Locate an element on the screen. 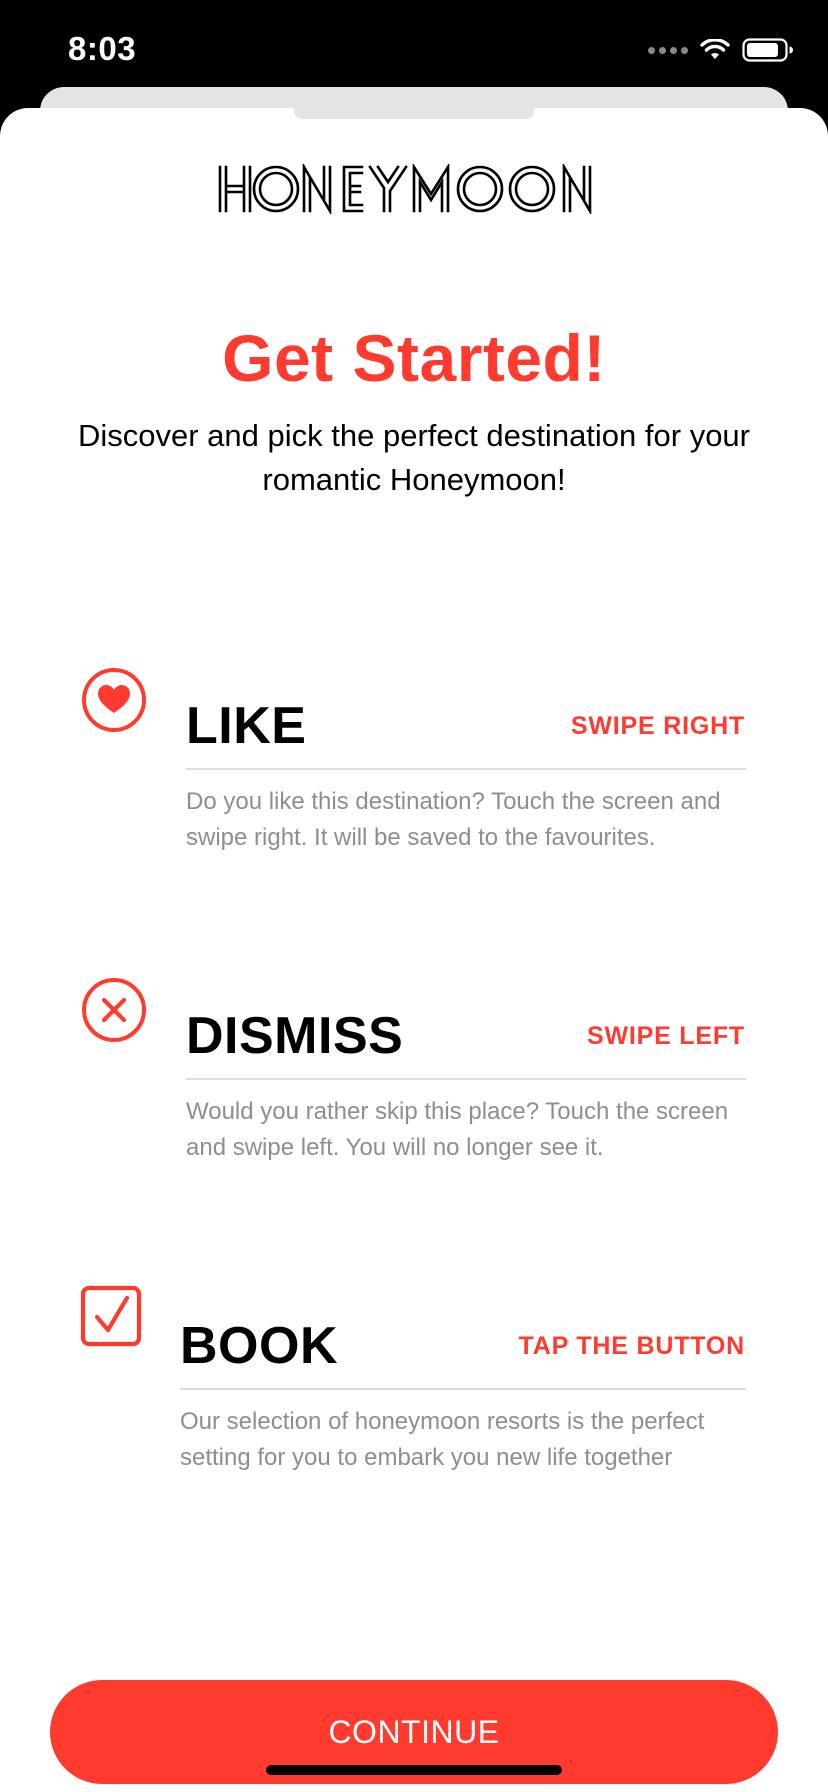 The width and height of the screenshot is (828, 1792). status-time: 8:03 is located at coordinates (102, 48).